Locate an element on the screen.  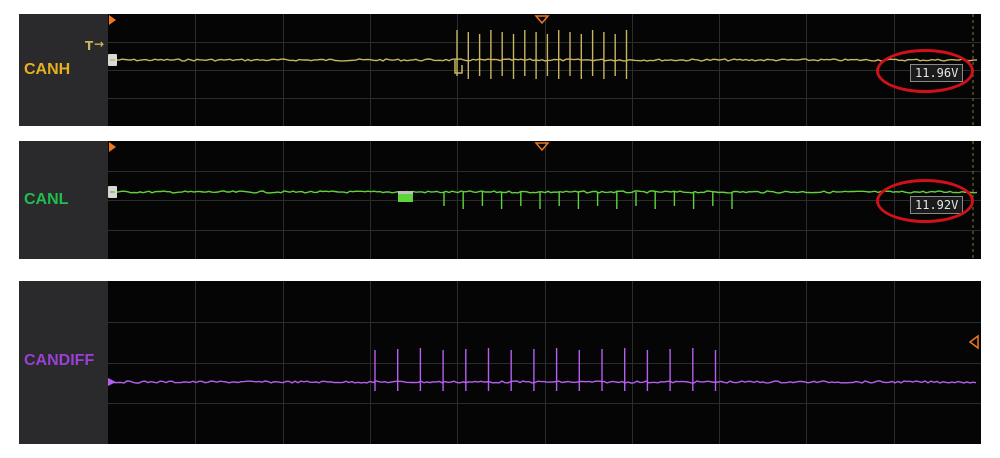
canh-trace is located at coordinates (546, 60).